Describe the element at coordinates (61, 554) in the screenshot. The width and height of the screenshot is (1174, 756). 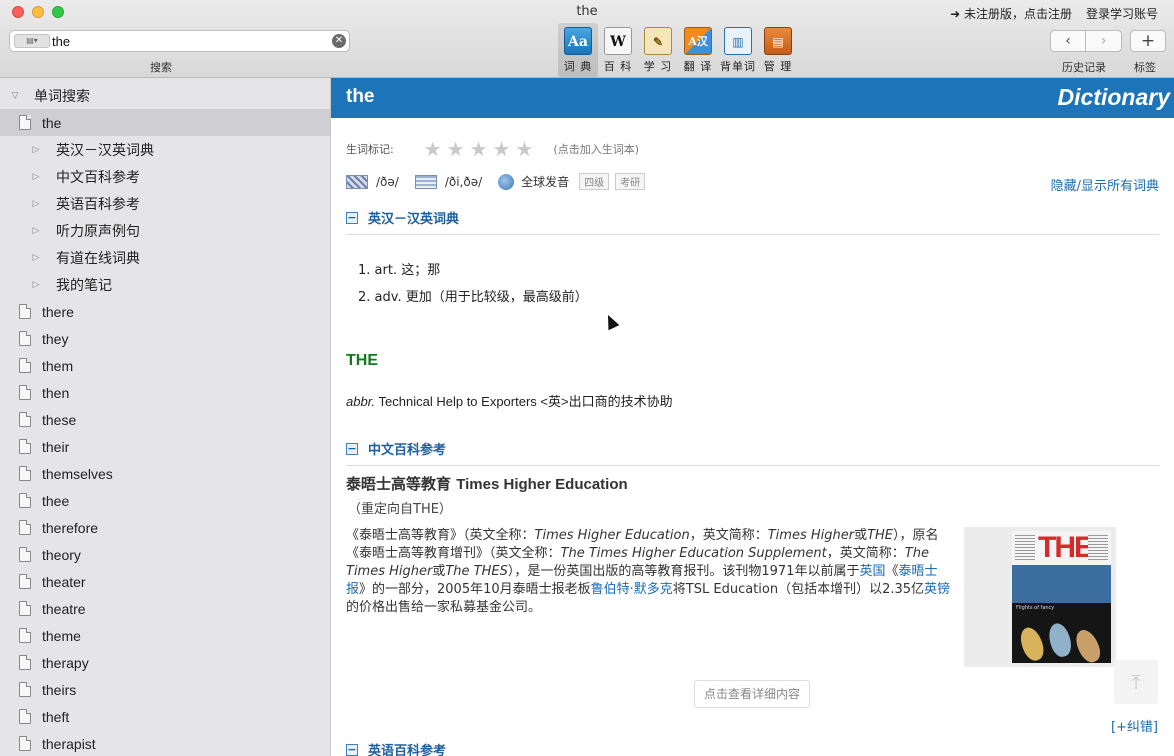
I see `sidebar-word-label: theory` at that location.